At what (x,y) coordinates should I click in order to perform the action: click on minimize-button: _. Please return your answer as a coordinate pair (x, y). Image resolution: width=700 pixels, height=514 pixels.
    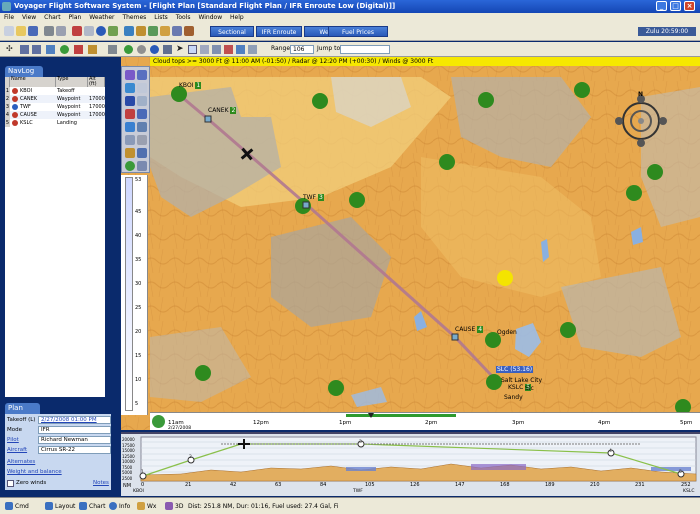
    Looking at the image, I should click on (661, 6).